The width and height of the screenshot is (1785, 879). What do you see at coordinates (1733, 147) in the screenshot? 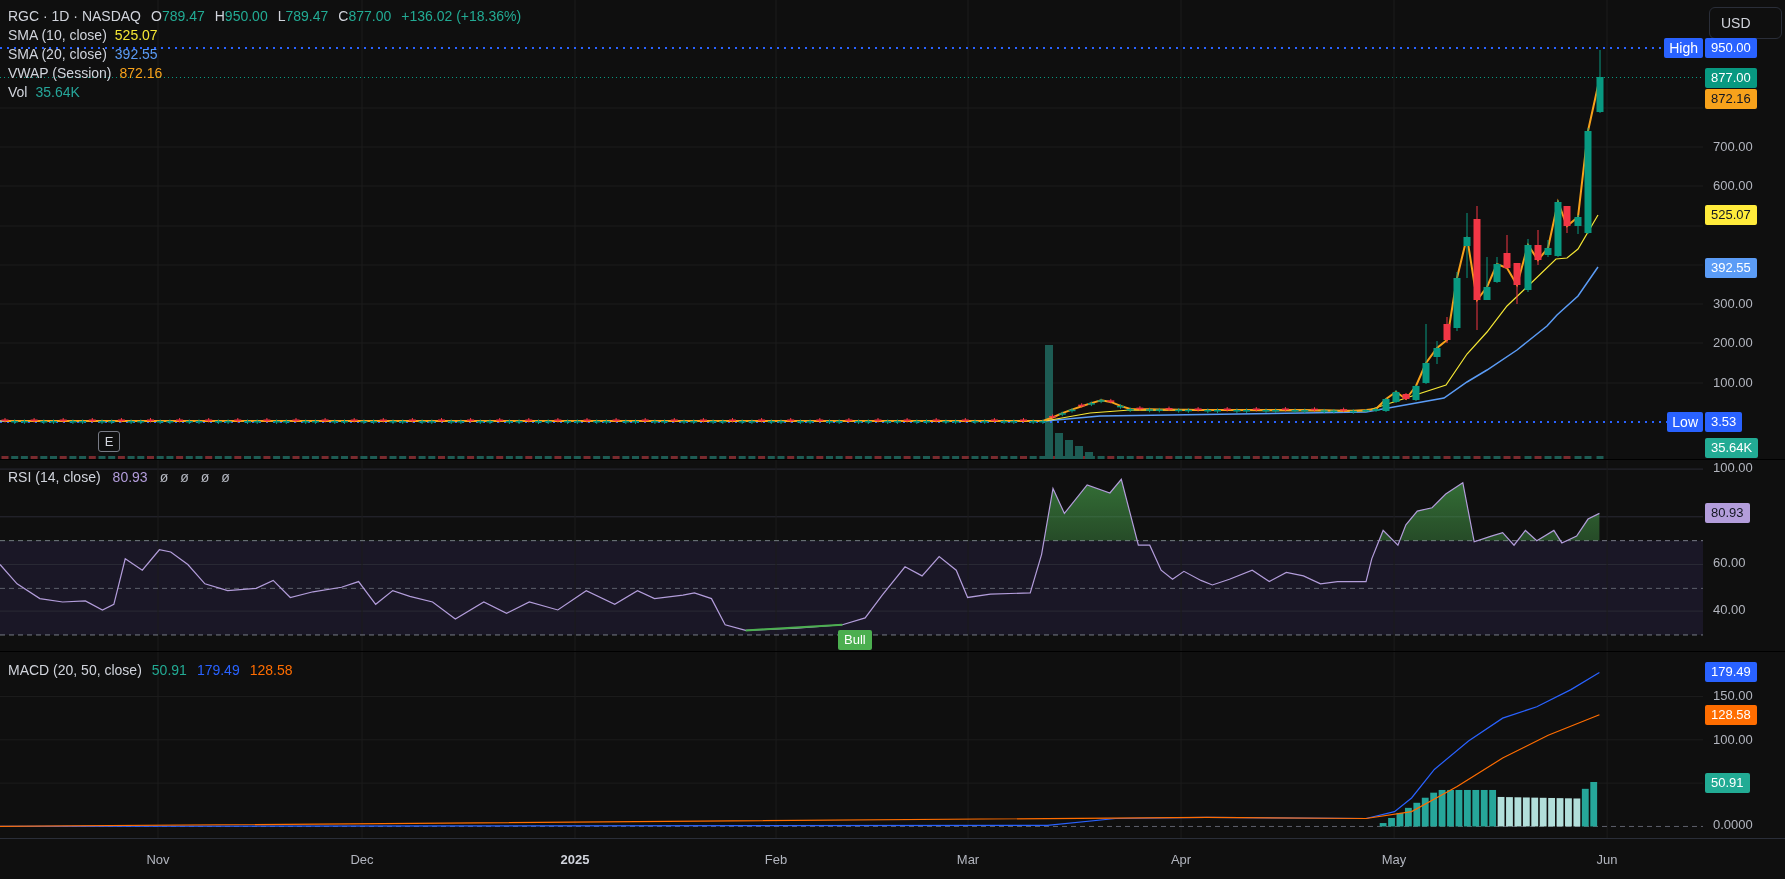
I see `axis-tick-label: 700.00` at bounding box center [1733, 147].